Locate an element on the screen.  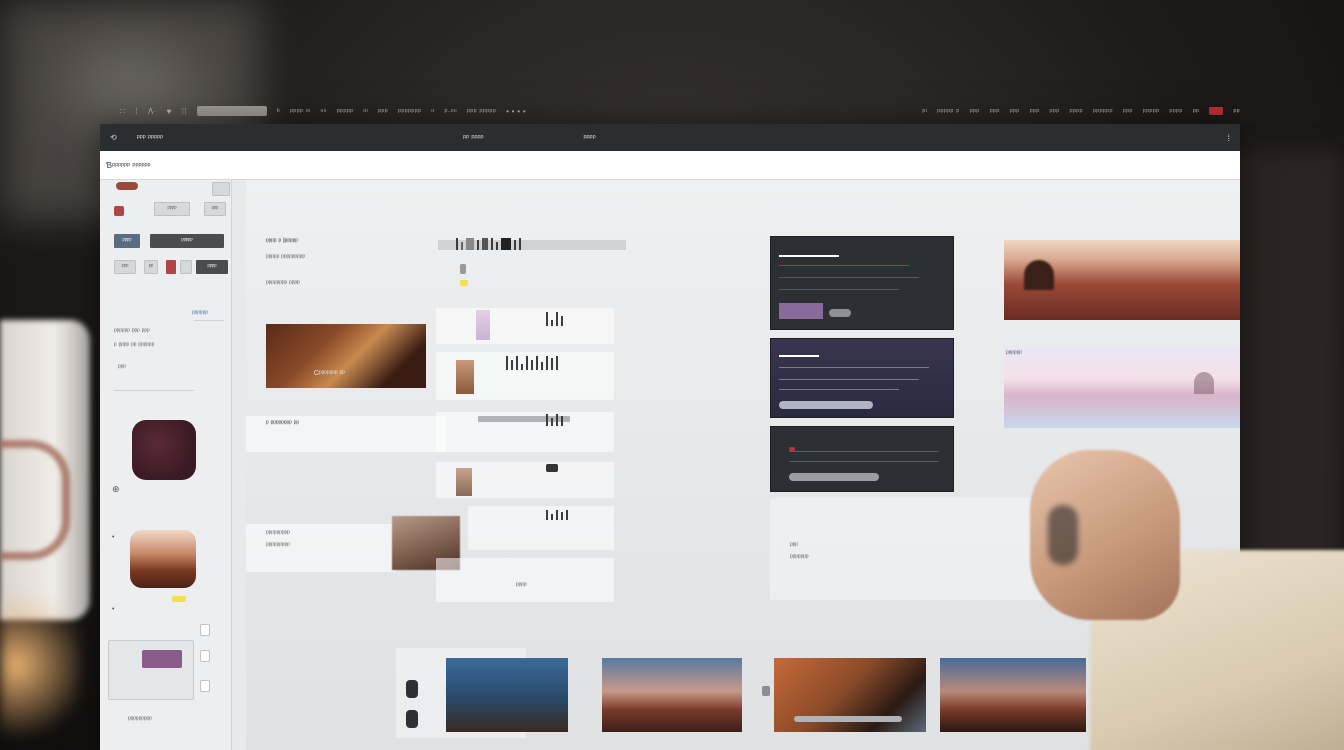
back-icon: ⟲ is located at coordinates (113, 137).